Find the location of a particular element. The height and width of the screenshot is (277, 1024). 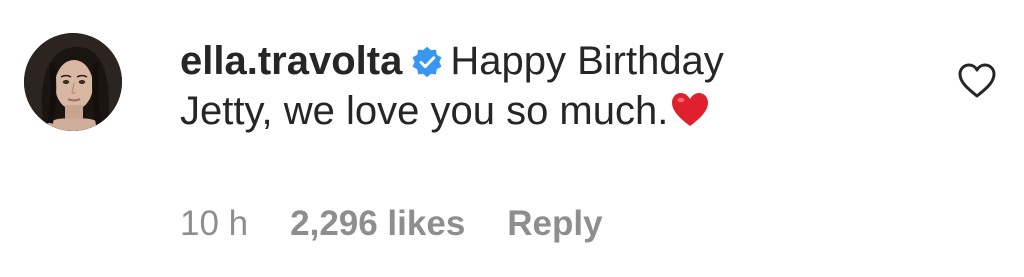

comment-meta: 10 h 2,296 likes Reply is located at coordinates (391, 224).